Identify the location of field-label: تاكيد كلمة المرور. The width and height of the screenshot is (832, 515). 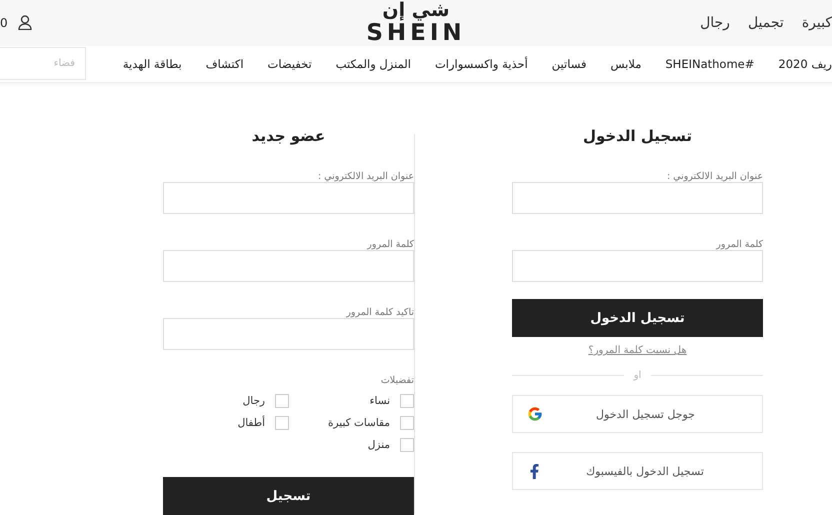
(379, 312).